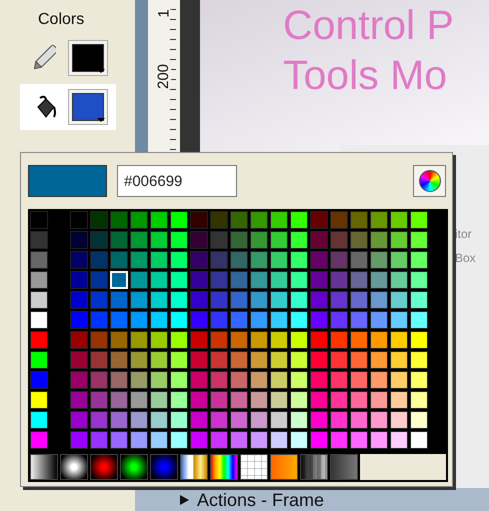 The image size is (489, 511). What do you see at coordinates (369, 25) in the screenshot?
I see `stage-heading: Control P` at bounding box center [369, 25].